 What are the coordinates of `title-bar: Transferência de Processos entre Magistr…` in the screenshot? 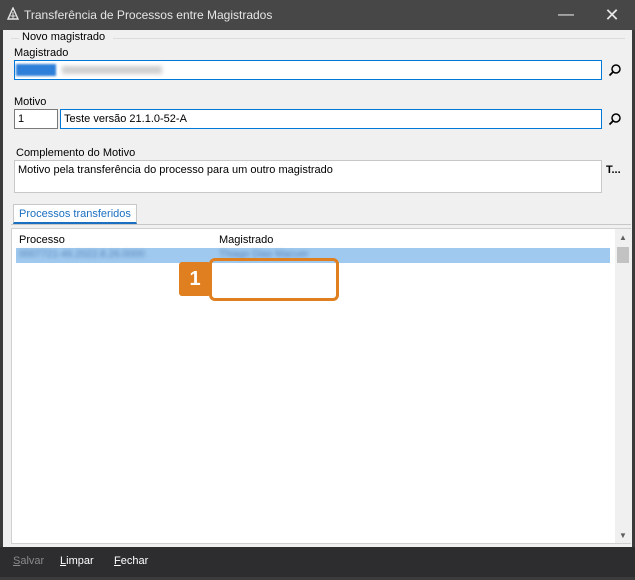 It's located at (317, 15).